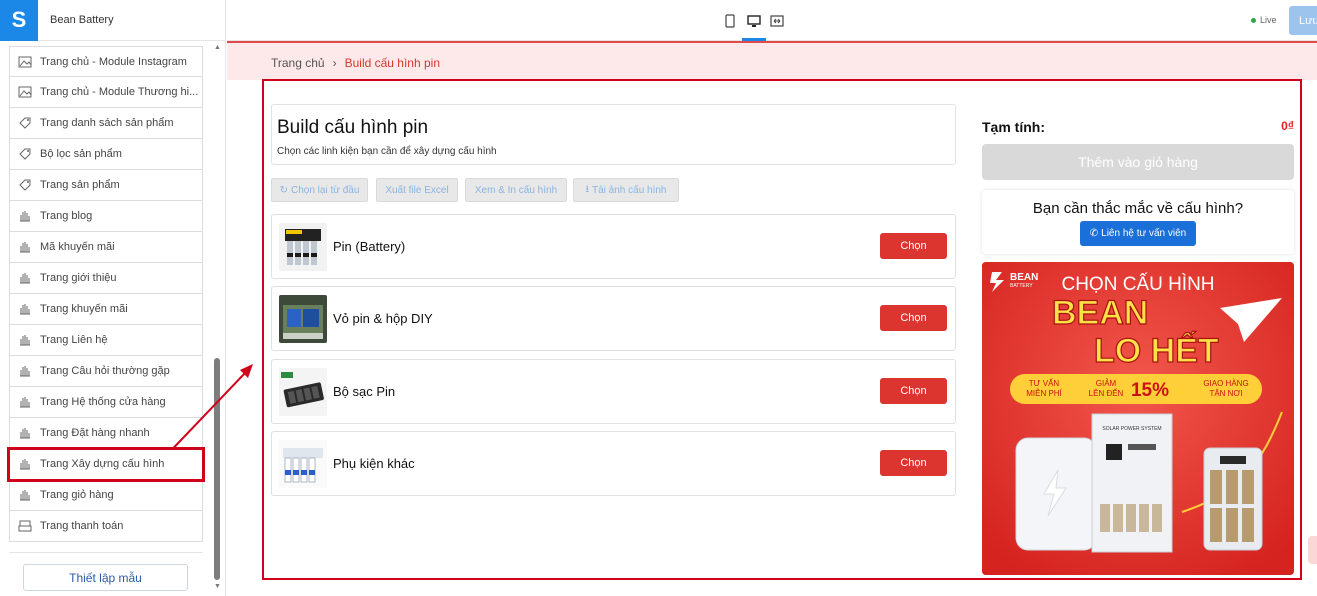  I want to click on sidebar-item-label: Trang Câu hỏi thường gặp, so click(105, 371).